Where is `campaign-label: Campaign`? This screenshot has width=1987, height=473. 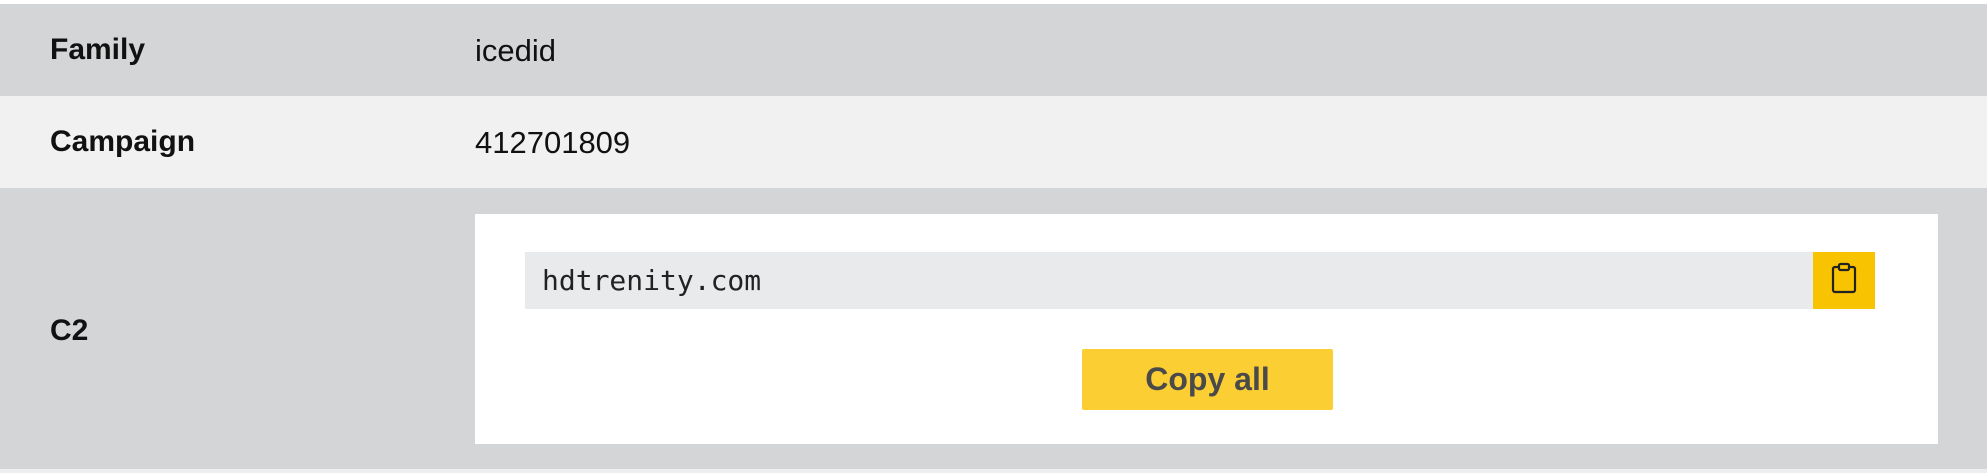 campaign-label: Campaign is located at coordinates (123, 141).